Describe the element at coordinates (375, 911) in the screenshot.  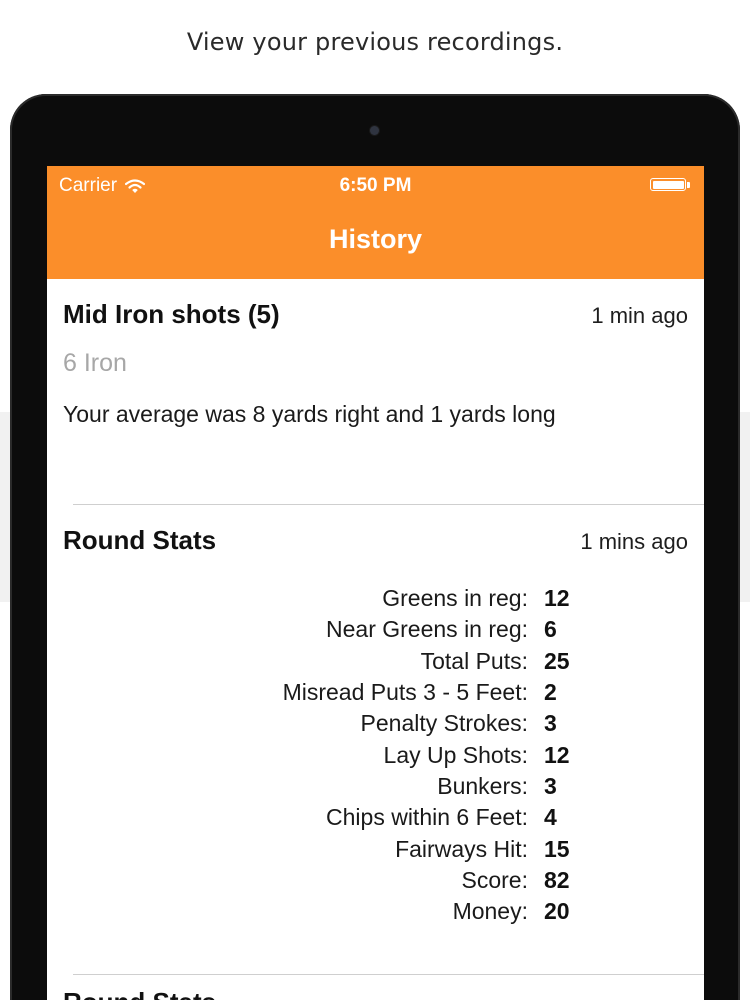
I see `stat-row: Money: 20` at that location.